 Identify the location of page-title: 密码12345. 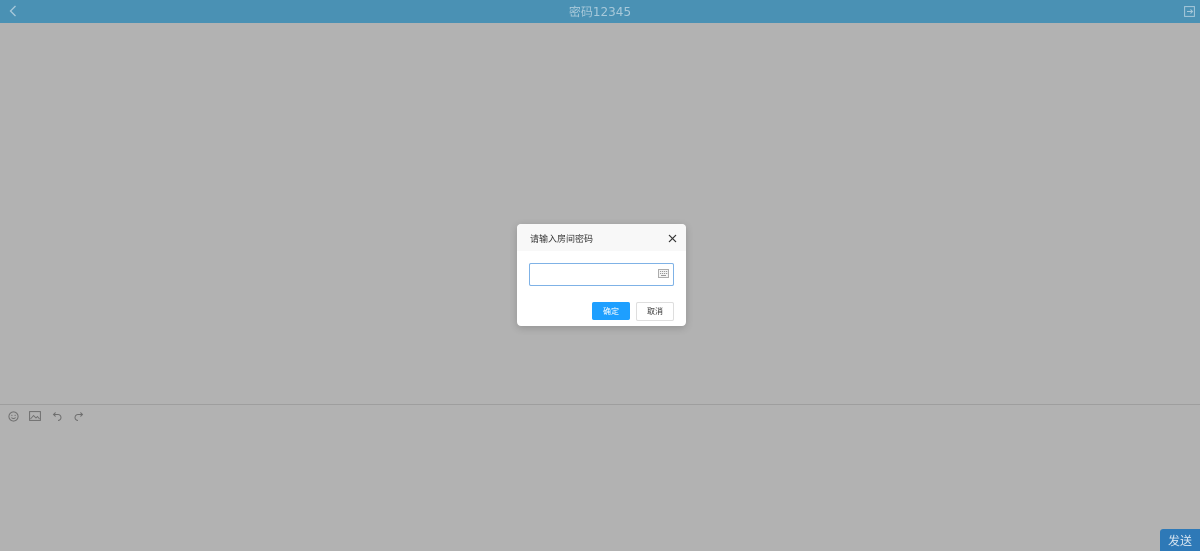
(600, 12).